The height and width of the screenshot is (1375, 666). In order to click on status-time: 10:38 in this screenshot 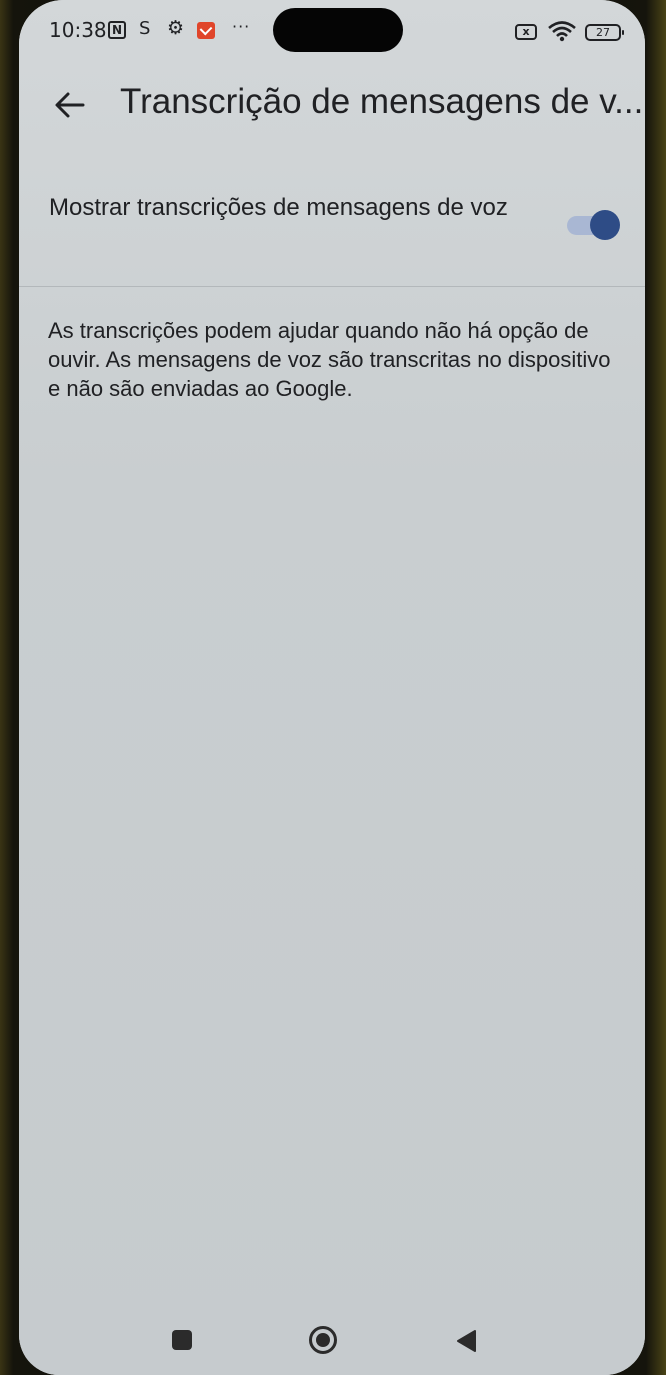, I will do `click(78, 30)`.